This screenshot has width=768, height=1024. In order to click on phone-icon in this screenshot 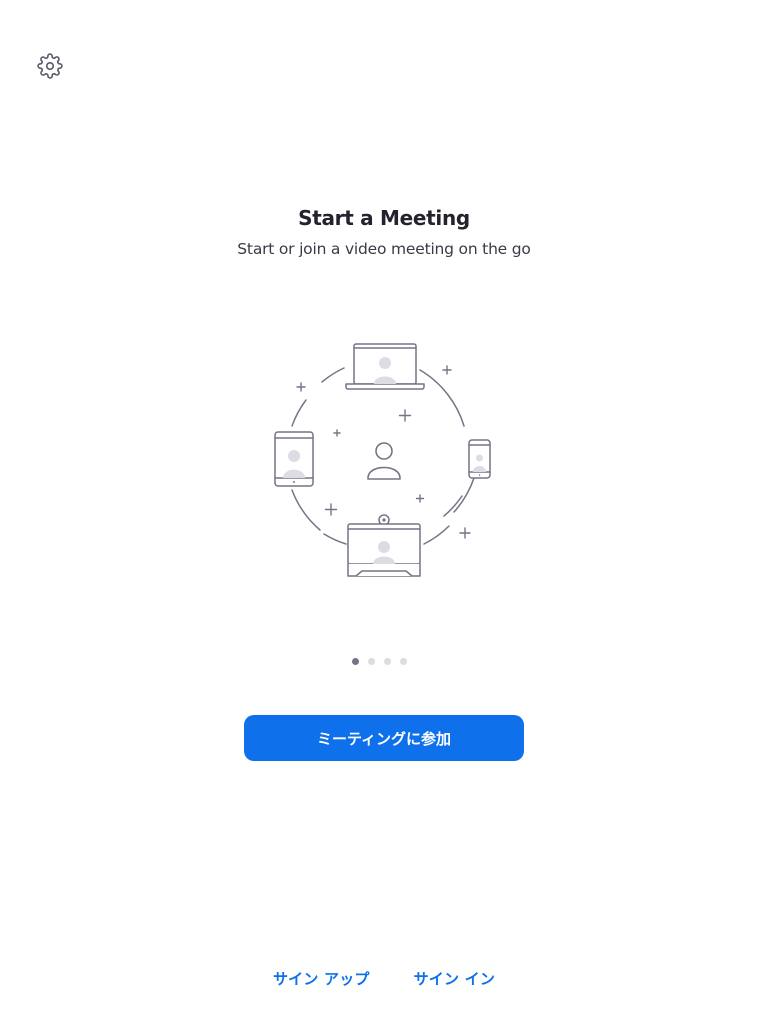, I will do `click(479, 459)`.